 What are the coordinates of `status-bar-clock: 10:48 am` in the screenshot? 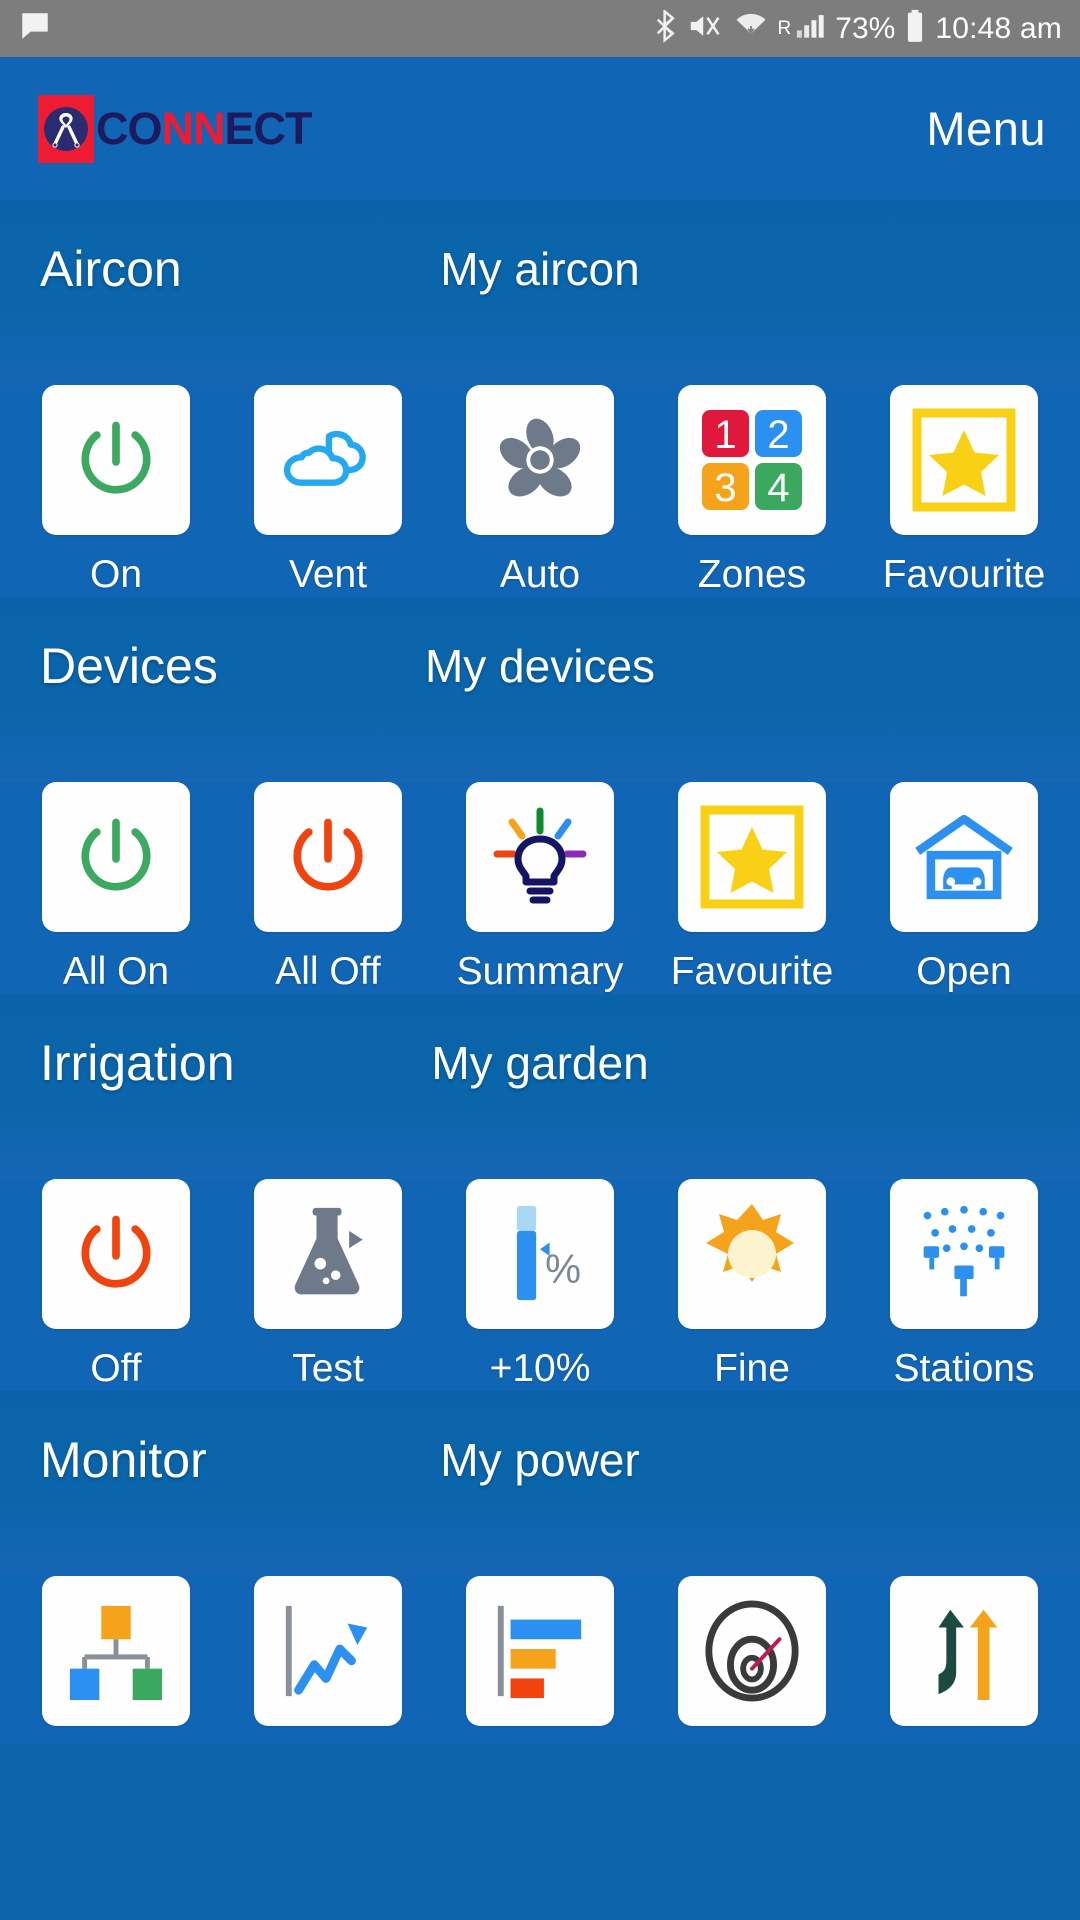 It's located at (998, 28).